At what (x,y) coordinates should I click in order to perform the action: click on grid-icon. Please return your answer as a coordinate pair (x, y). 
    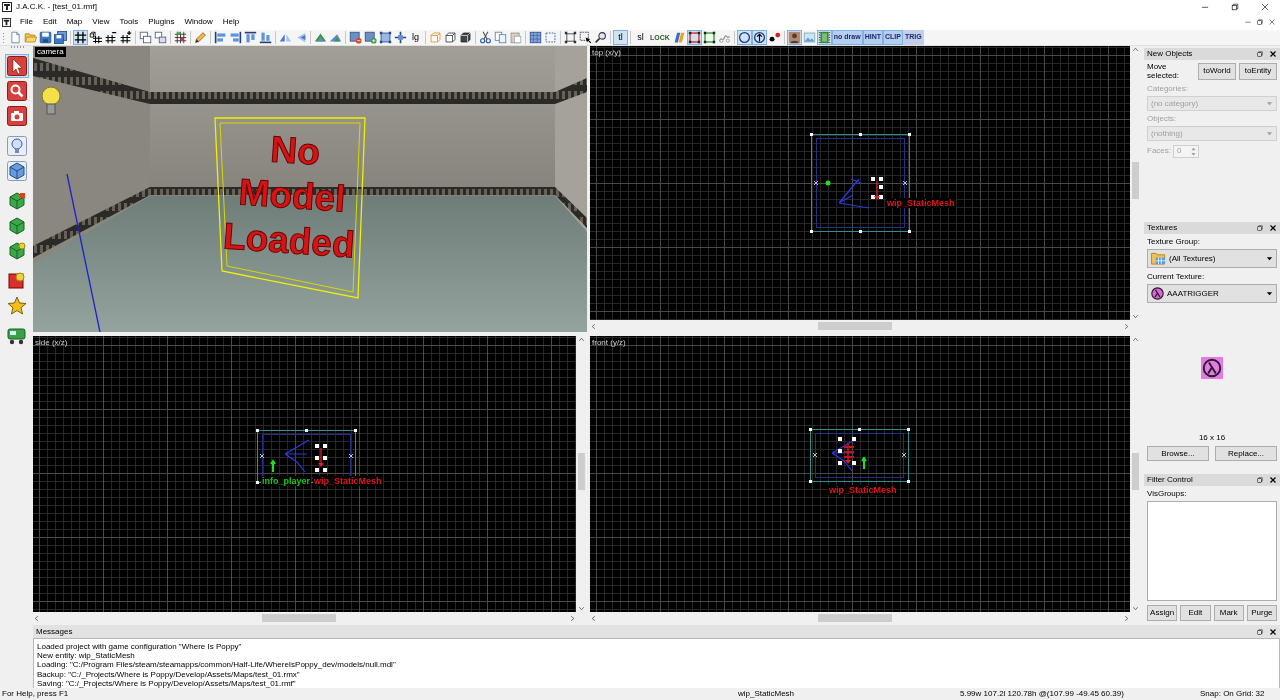
    Looking at the image, I should click on (80, 37).